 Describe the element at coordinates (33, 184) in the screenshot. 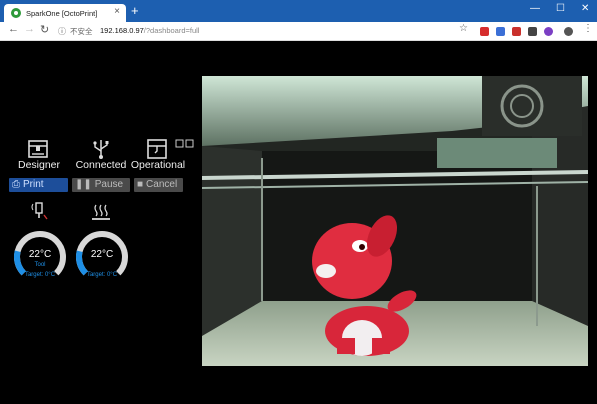

I see `print-label: Print` at that location.